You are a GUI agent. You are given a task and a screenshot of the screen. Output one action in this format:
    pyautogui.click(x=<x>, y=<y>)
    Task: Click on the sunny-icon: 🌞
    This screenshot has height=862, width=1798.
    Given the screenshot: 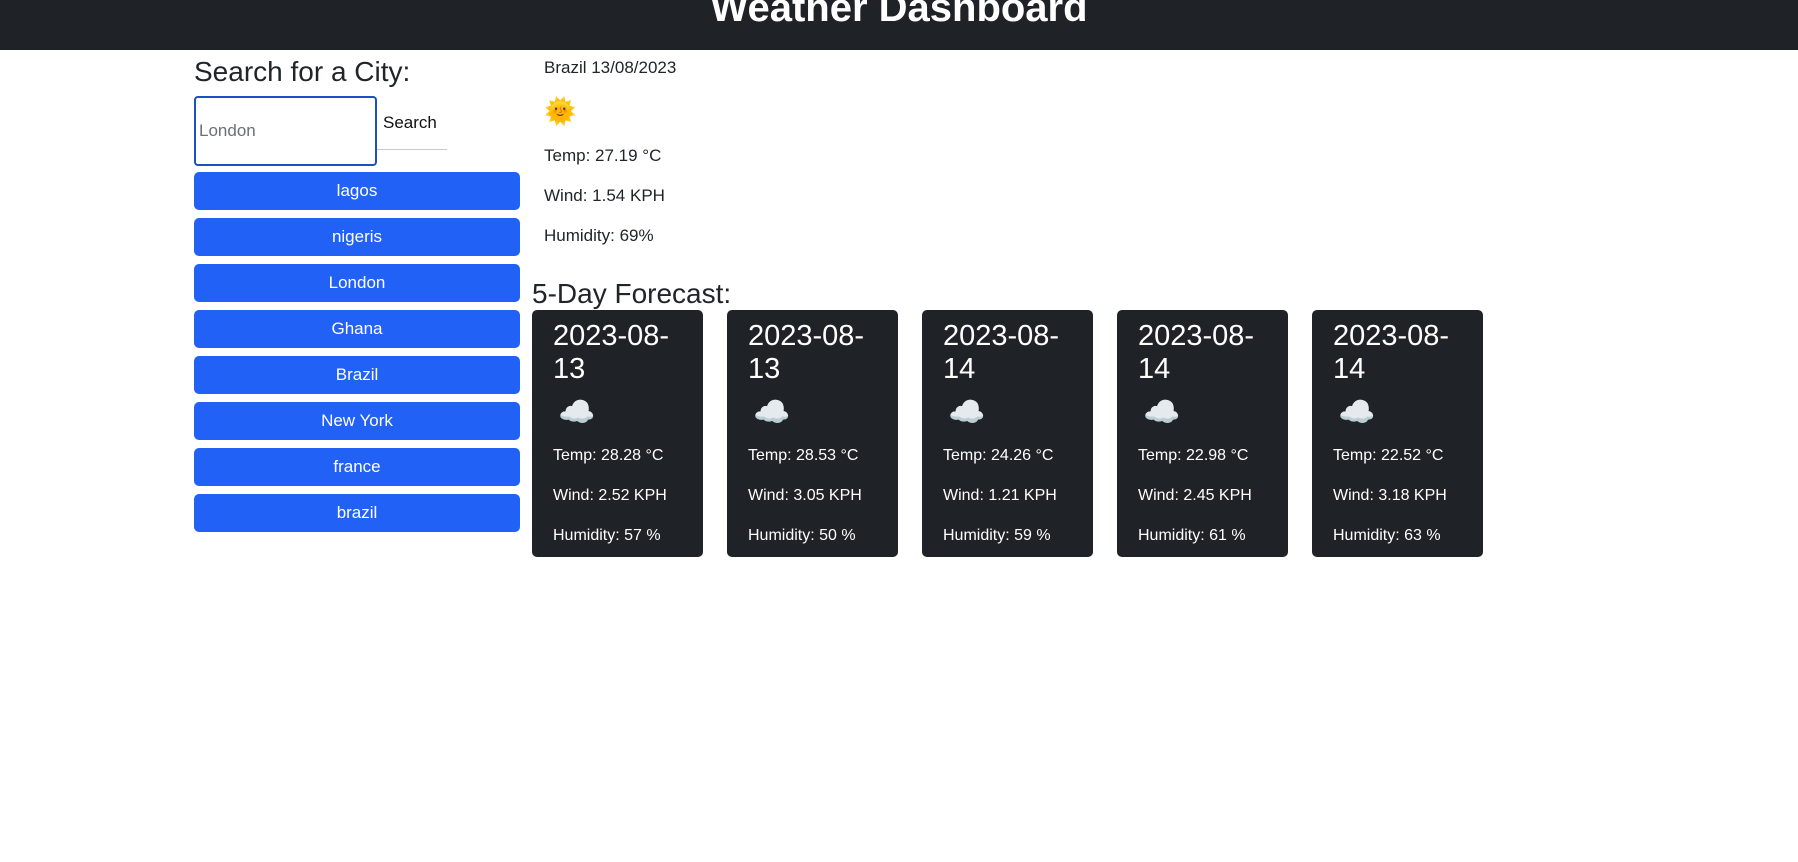 What is the action you would take?
    pyautogui.click(x=560, y=111)
    